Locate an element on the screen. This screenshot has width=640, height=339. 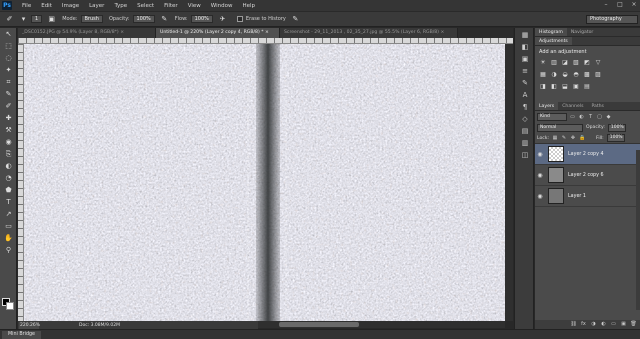
photo-filter-icon: ◓ is located at coordinates (576, 75).